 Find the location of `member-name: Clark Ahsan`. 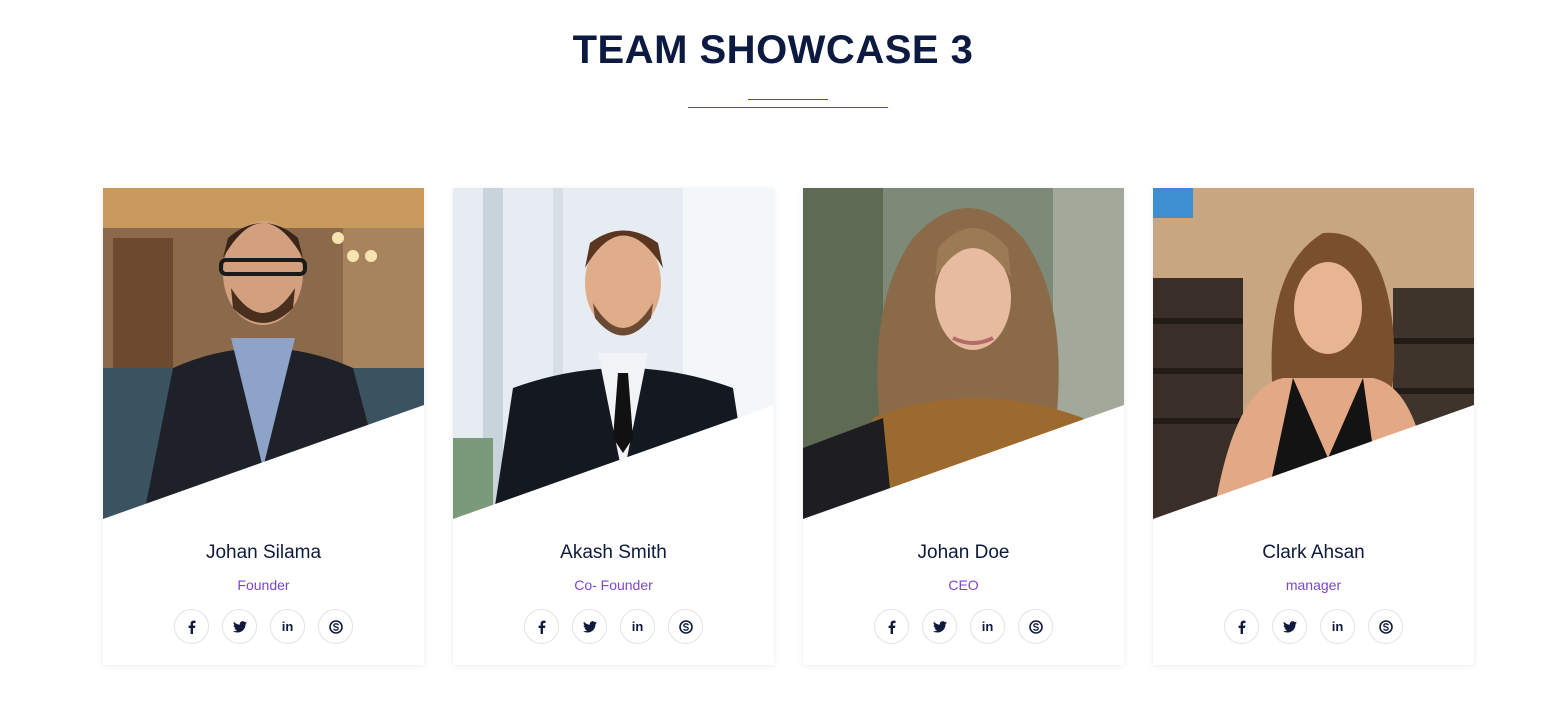

member-name: Clark Ahsan is located at coordinates (1313, 552).